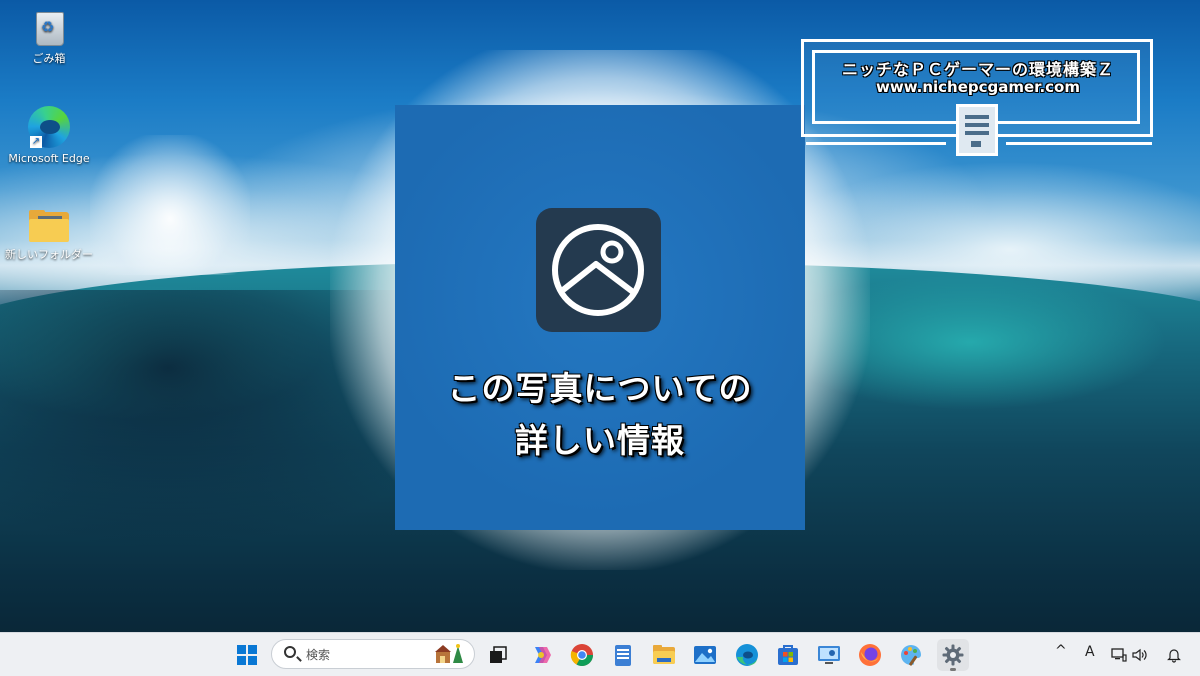 This screenshot has width=1200, height=676. I want to click on task-view-button, so click(498, 655).